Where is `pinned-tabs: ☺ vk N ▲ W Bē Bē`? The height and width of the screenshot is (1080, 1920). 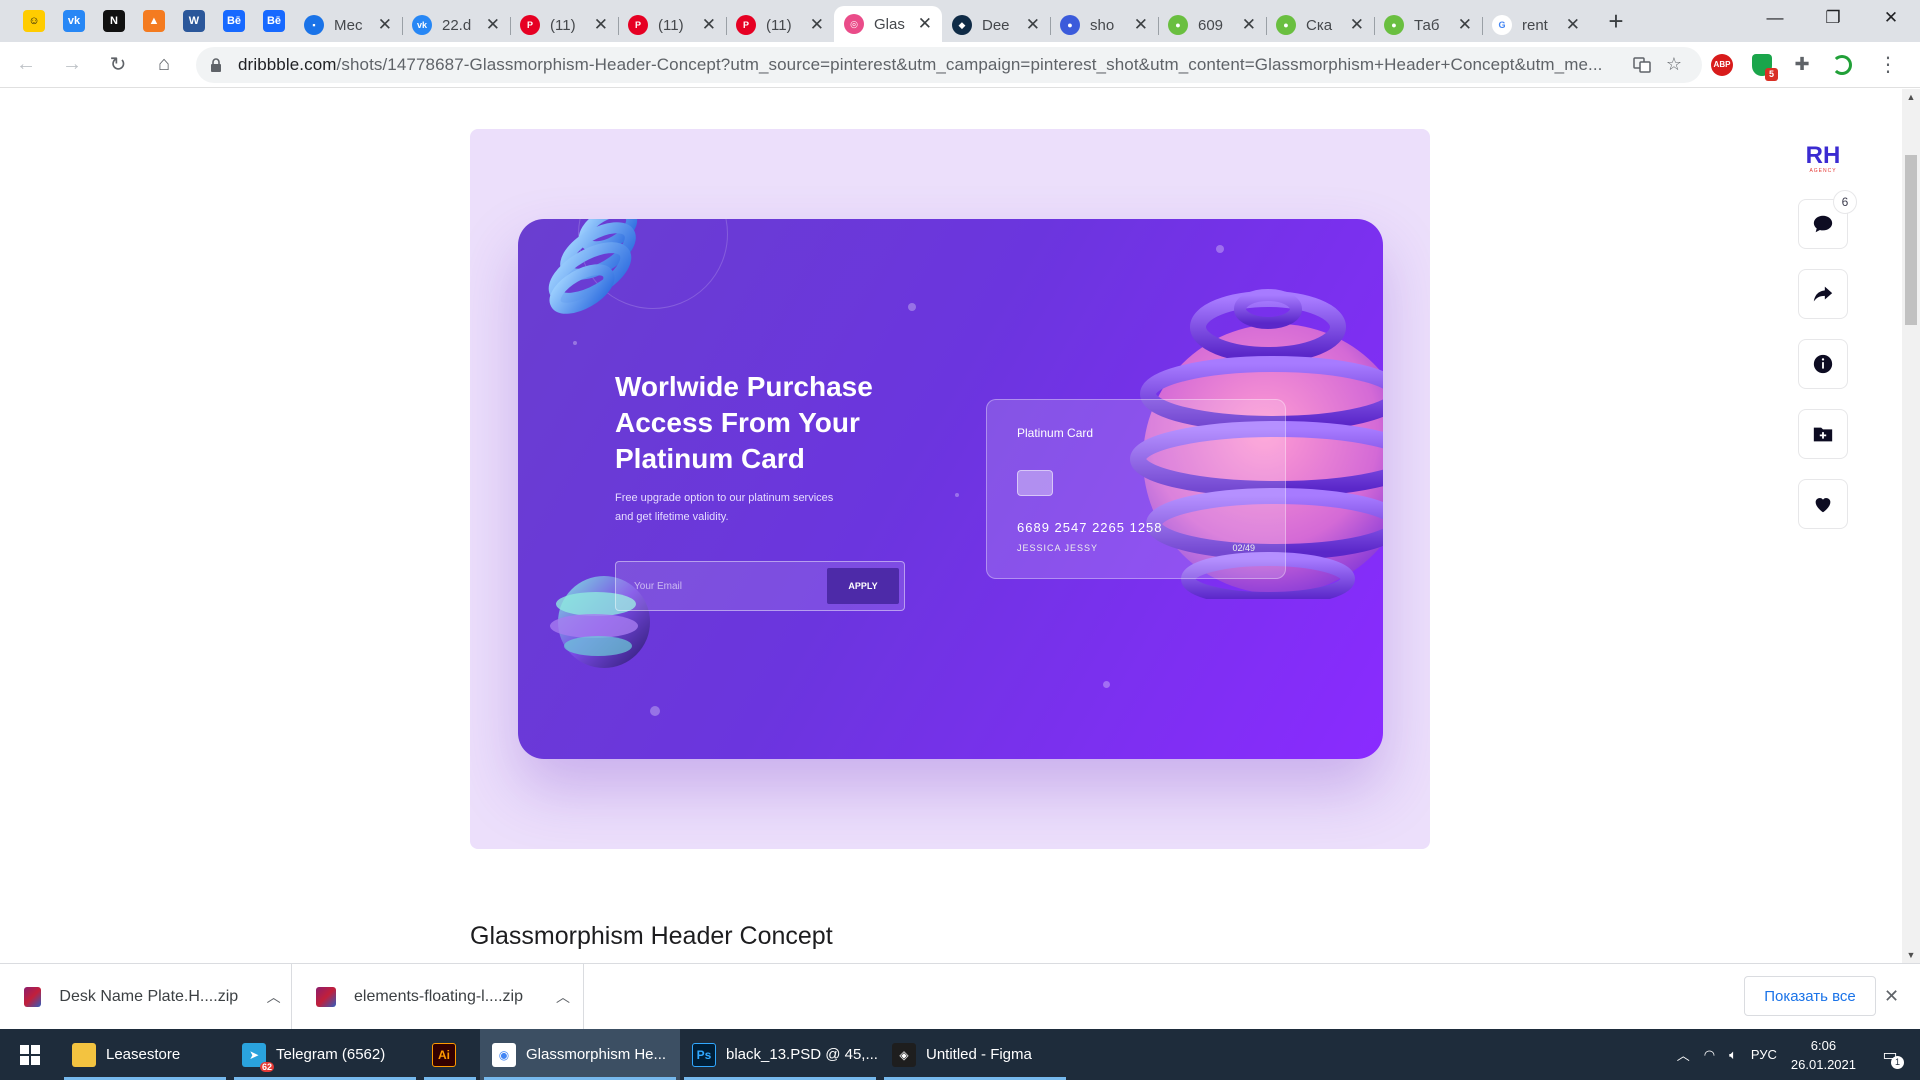
pinned-tabs: ☺ vk N ▲ W Bē Bē is located at coordinates (147, 21).